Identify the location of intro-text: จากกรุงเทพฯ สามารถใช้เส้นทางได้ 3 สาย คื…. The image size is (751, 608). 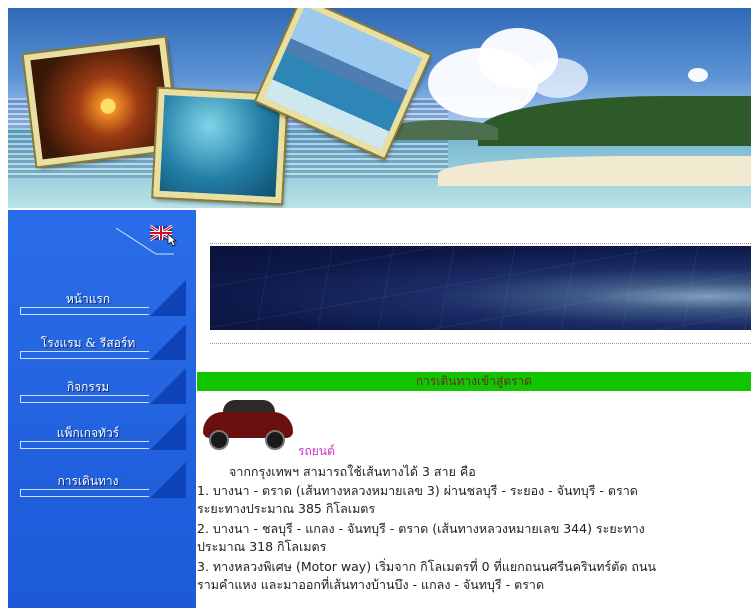
(352, 471).